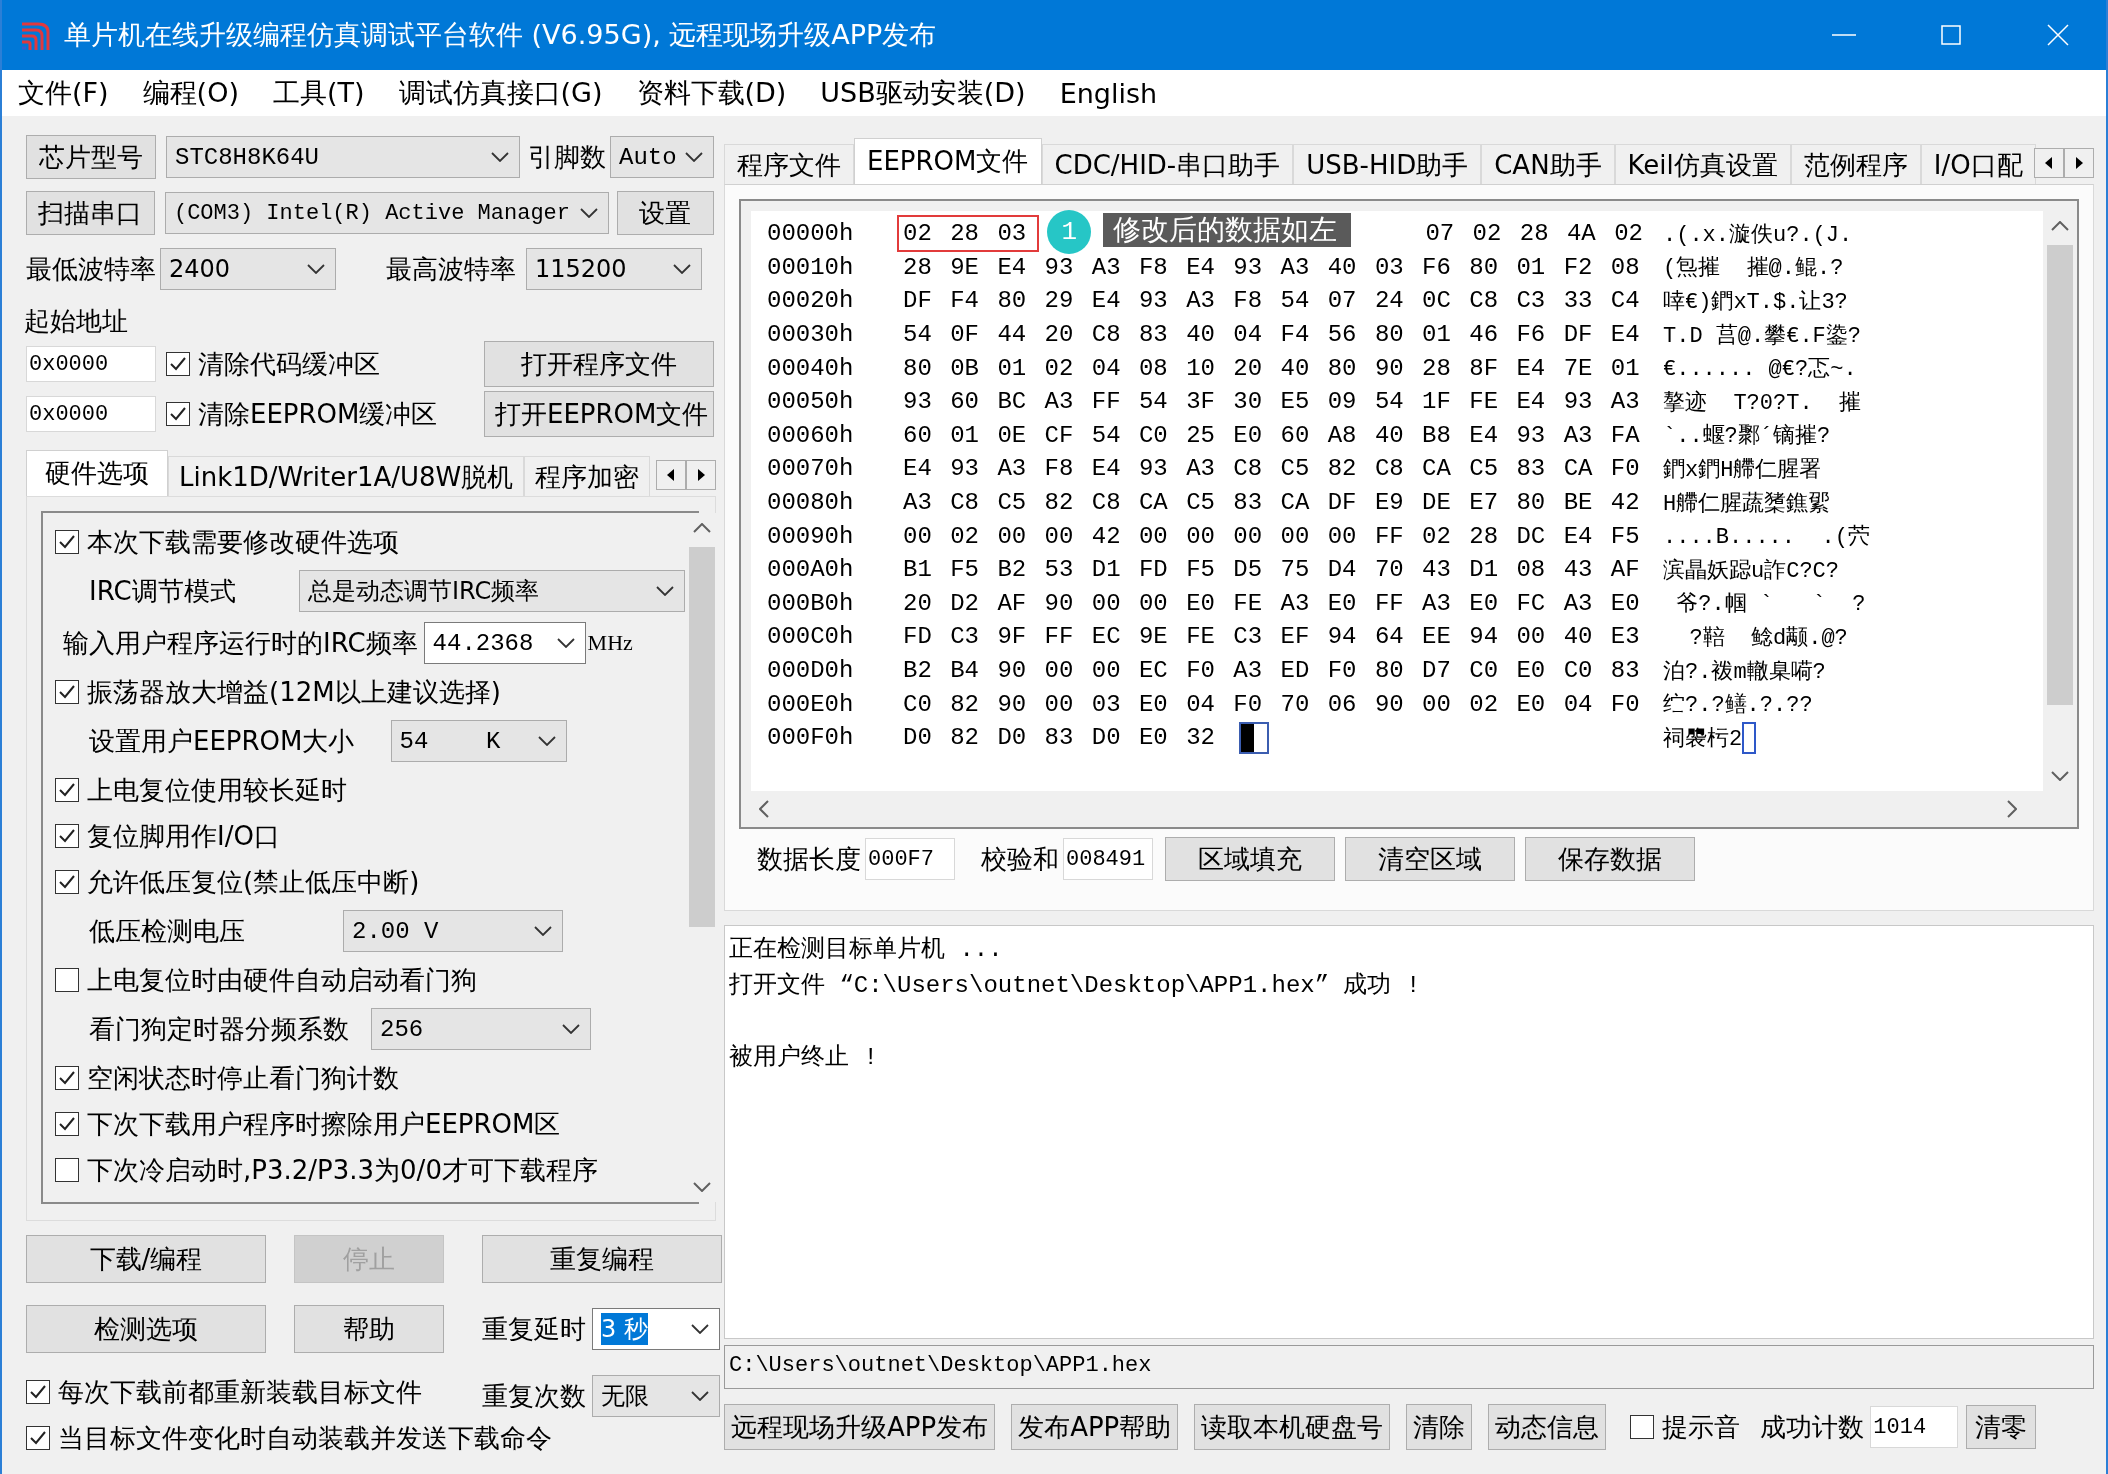  Describe the element at coordinates (1625, 402) in the screenshot. I see `hex-byte: A3` at that location.